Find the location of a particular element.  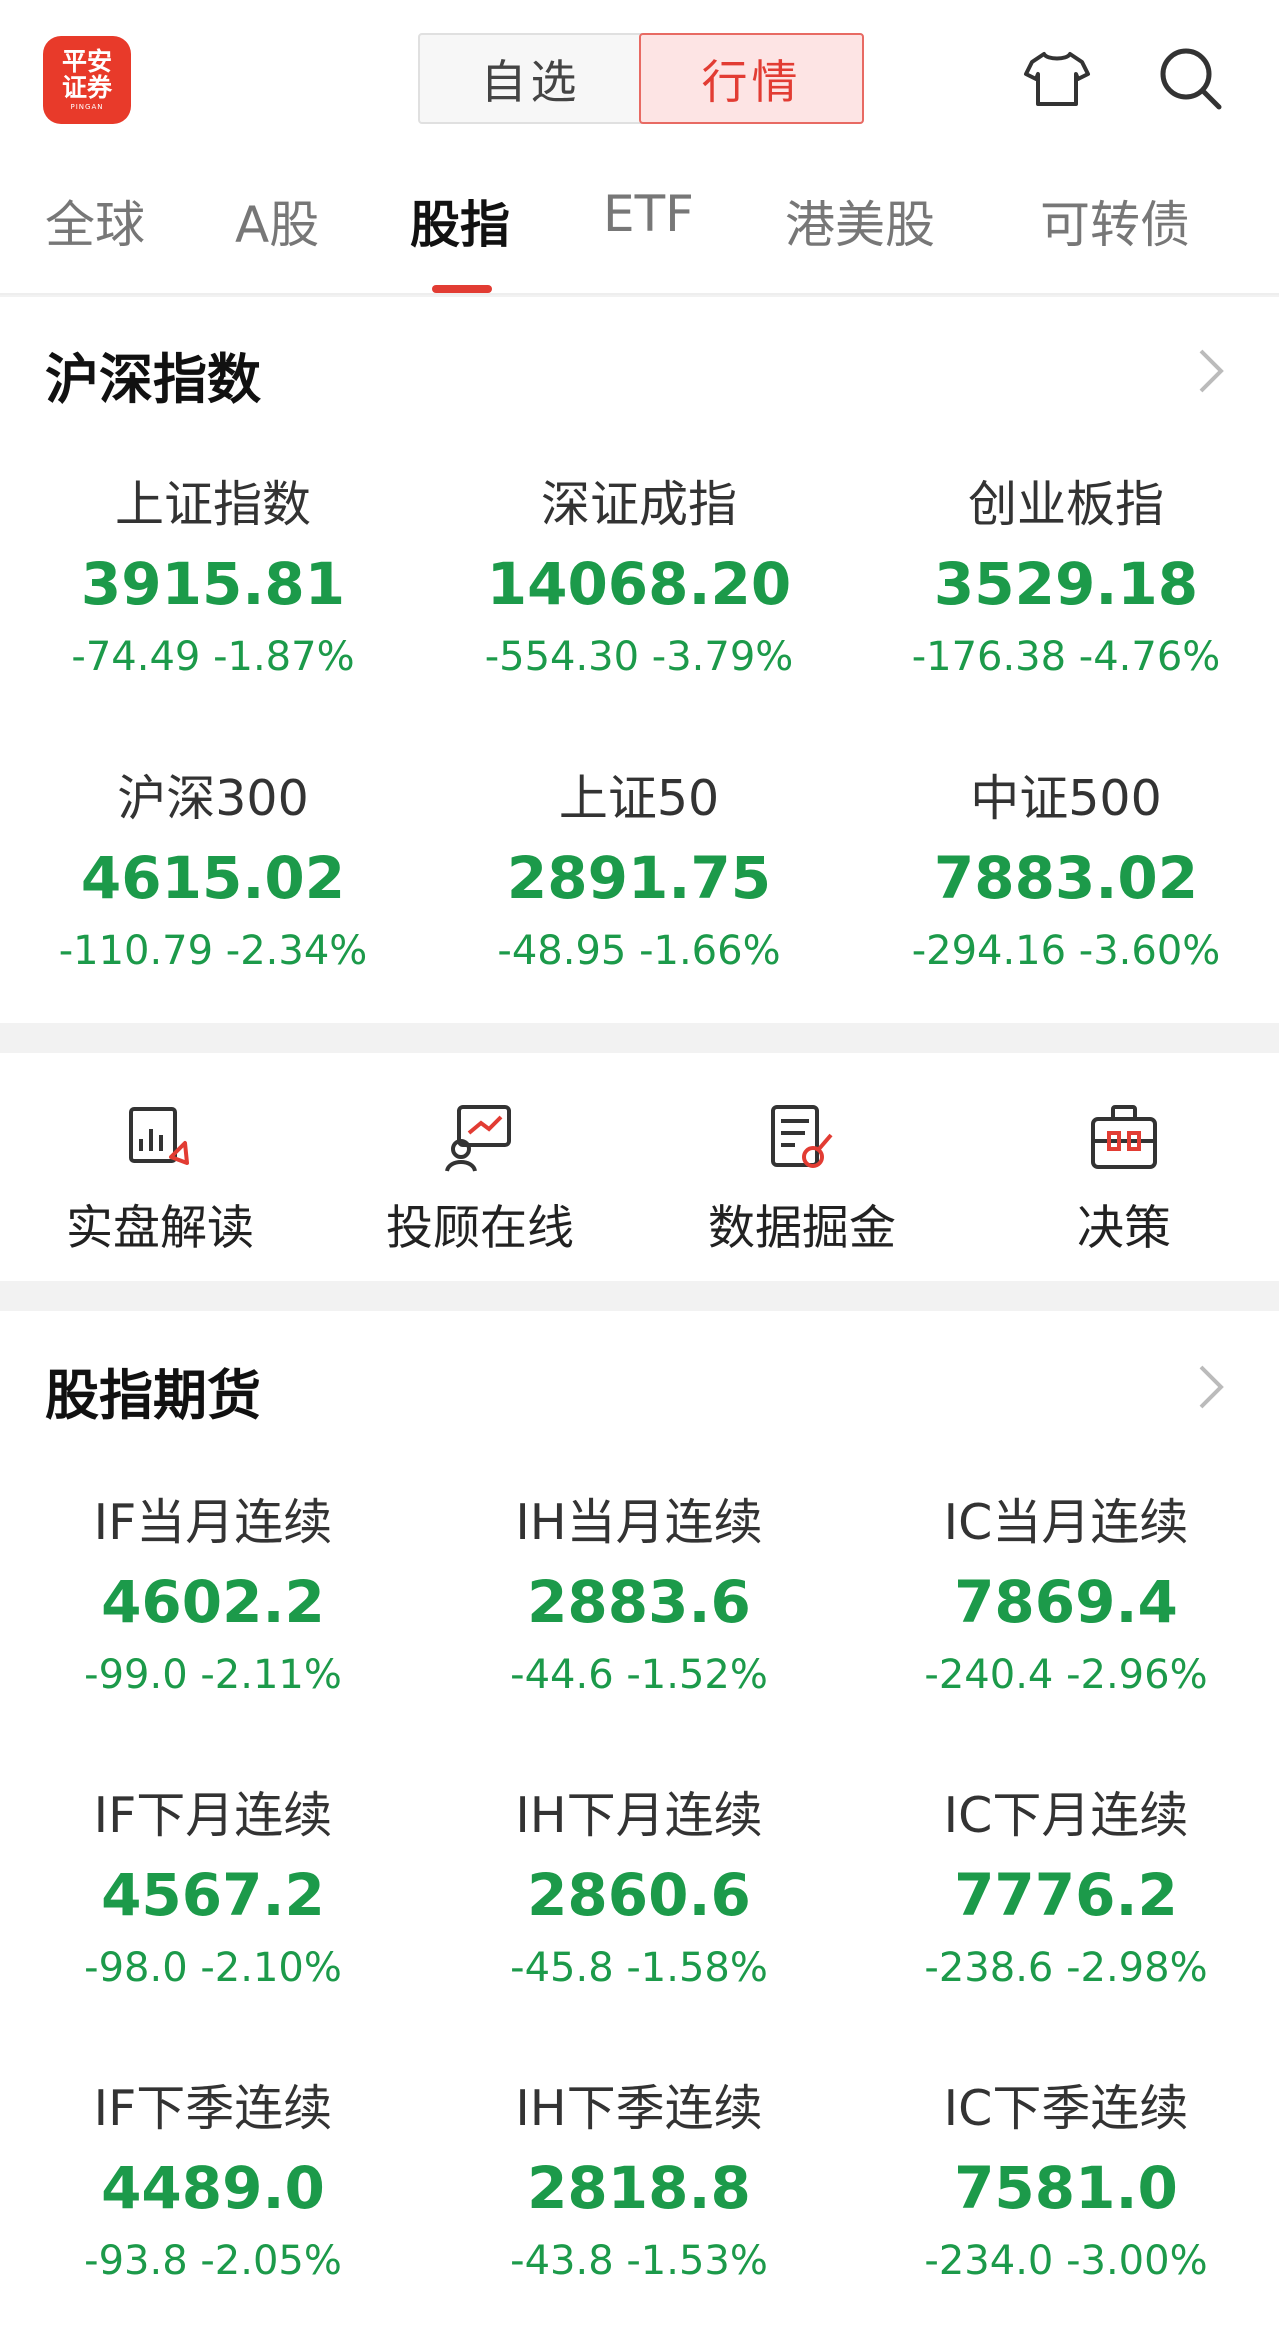

future-cell: IF下季连续 4489.0 -93.8 -2.05% is located at coordinates (213, 2176).